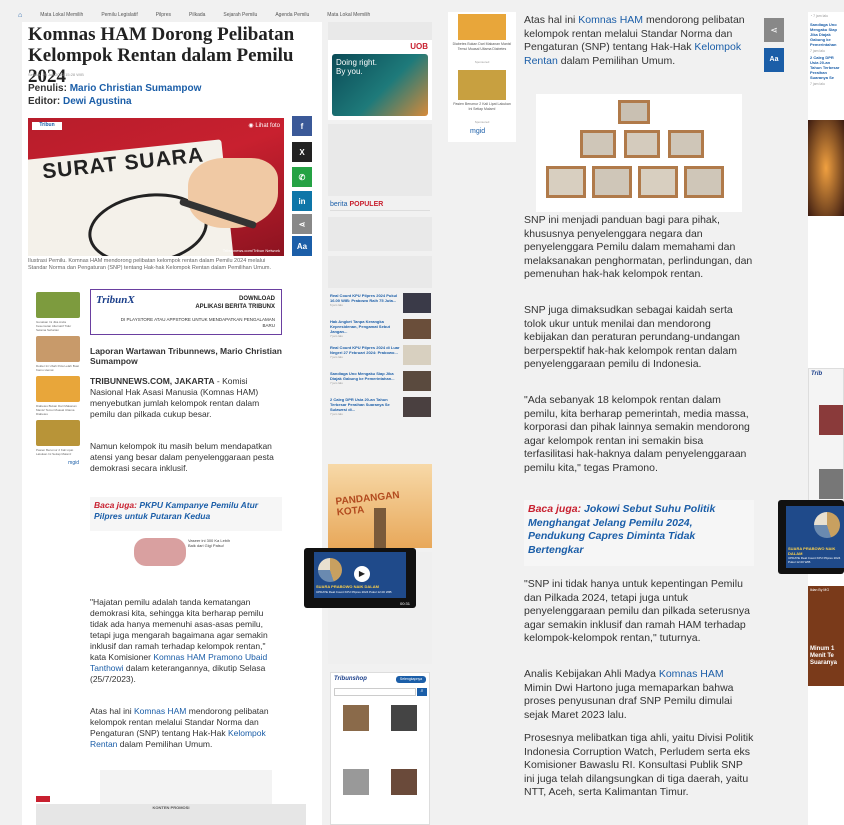  Describe the element at coordinates (380, 80) in the screenshot. I see `uob-ad: UOB Doing right. By you.` at that location.